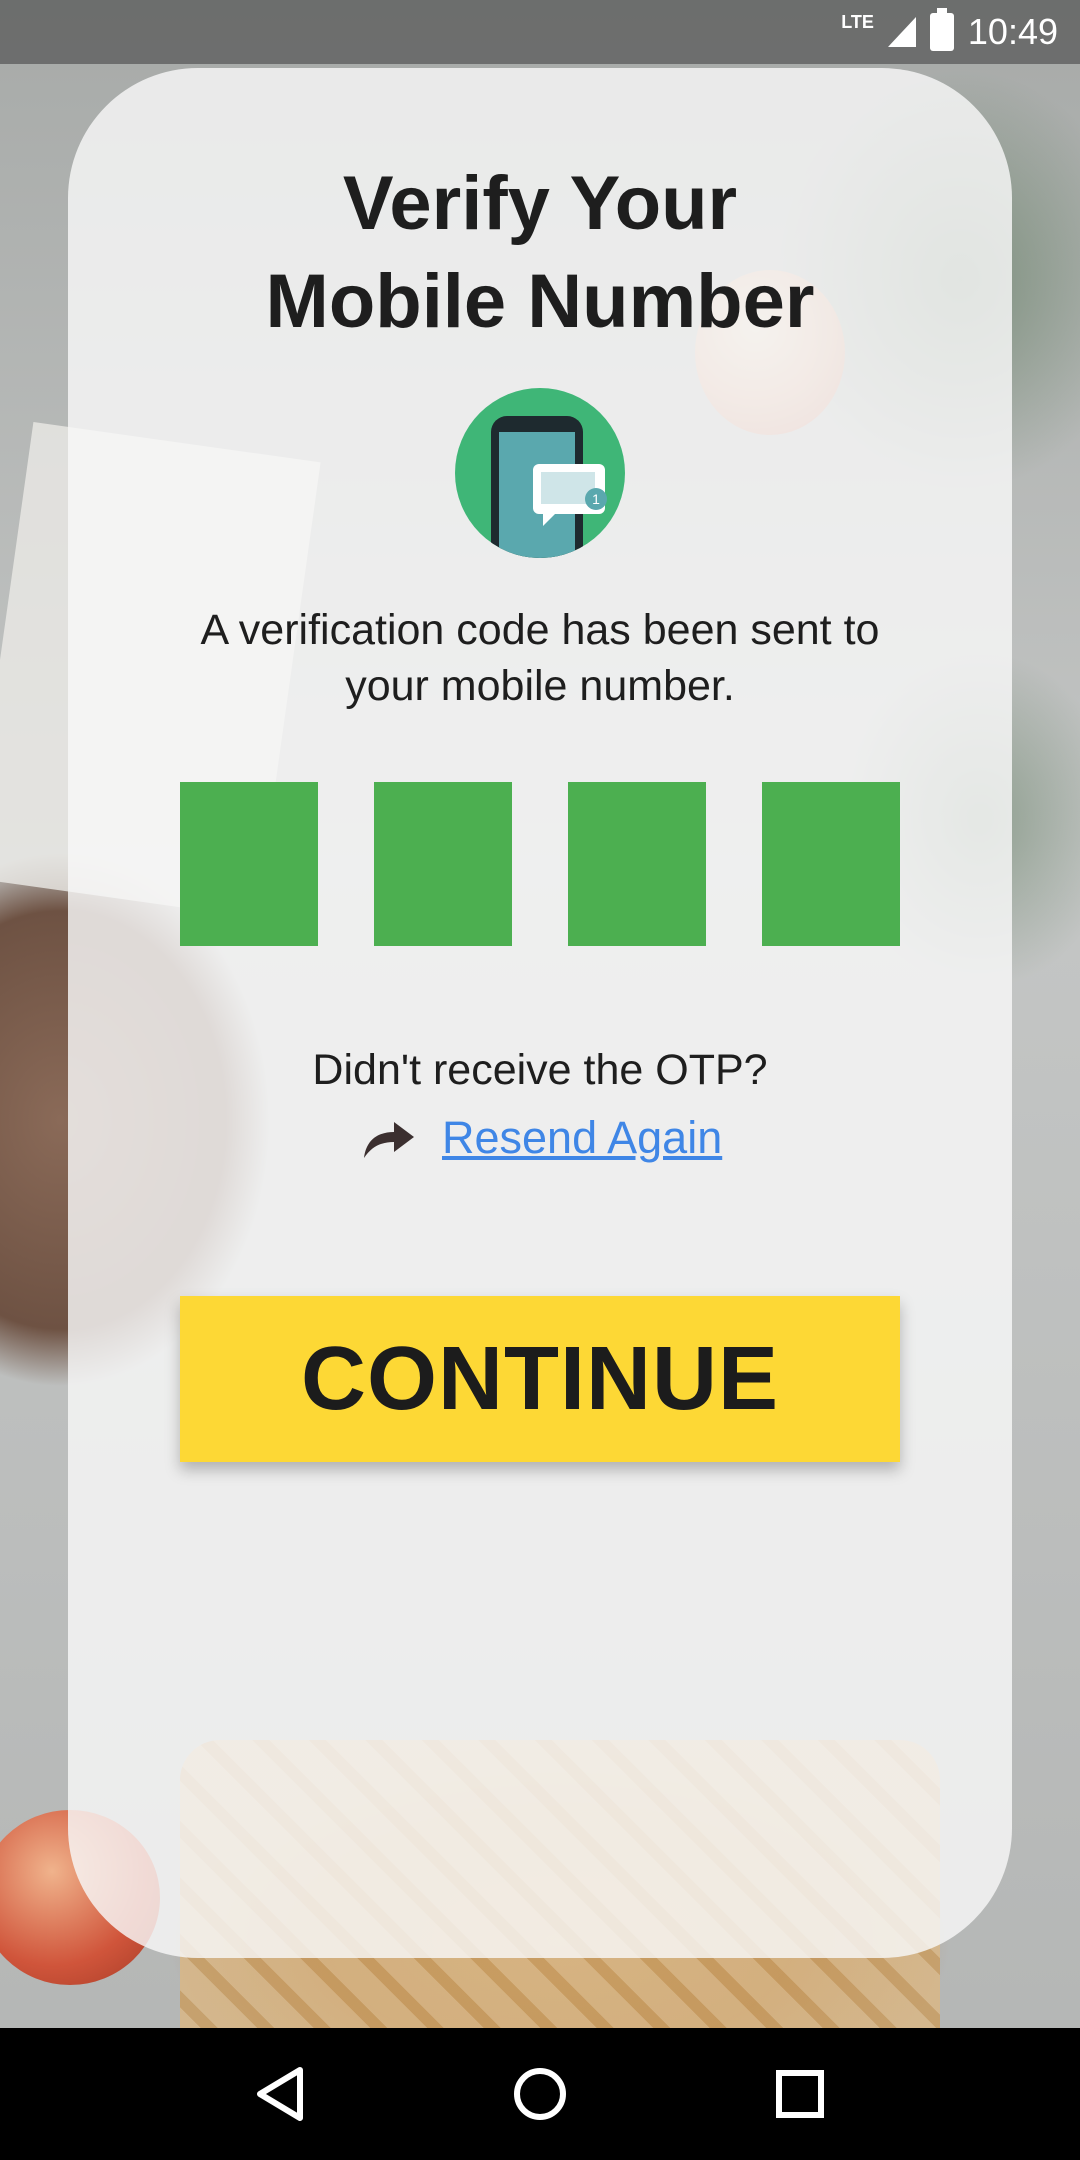  Describe the element at coordinates (540, 252) in the screenshot. I see `page-title: Verify Your Mobile Number` at that location.